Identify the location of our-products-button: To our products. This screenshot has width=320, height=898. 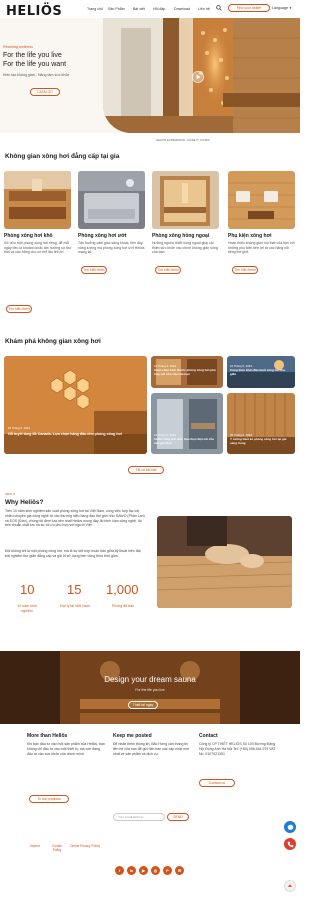
(49, 799).